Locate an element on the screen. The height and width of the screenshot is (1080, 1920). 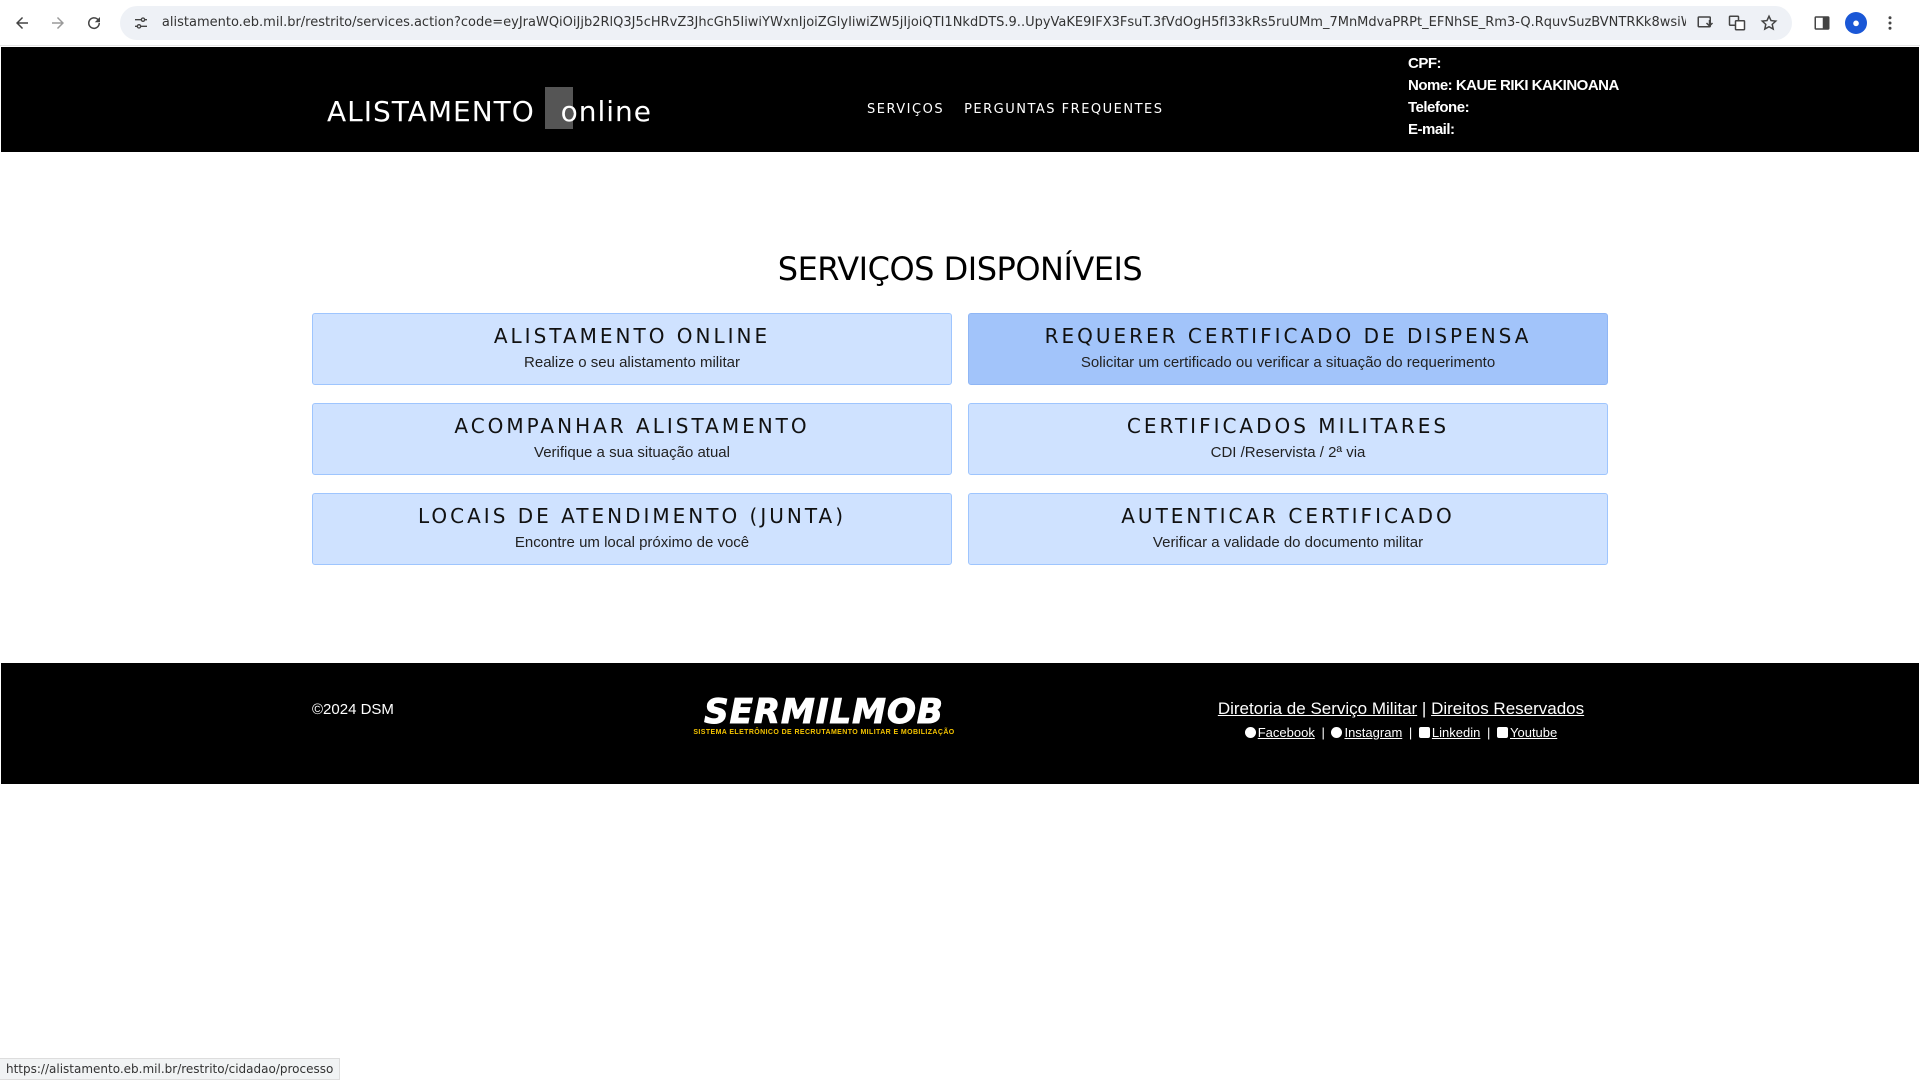
brand-main: SERMILMOB is located at coordinates (824, 712).